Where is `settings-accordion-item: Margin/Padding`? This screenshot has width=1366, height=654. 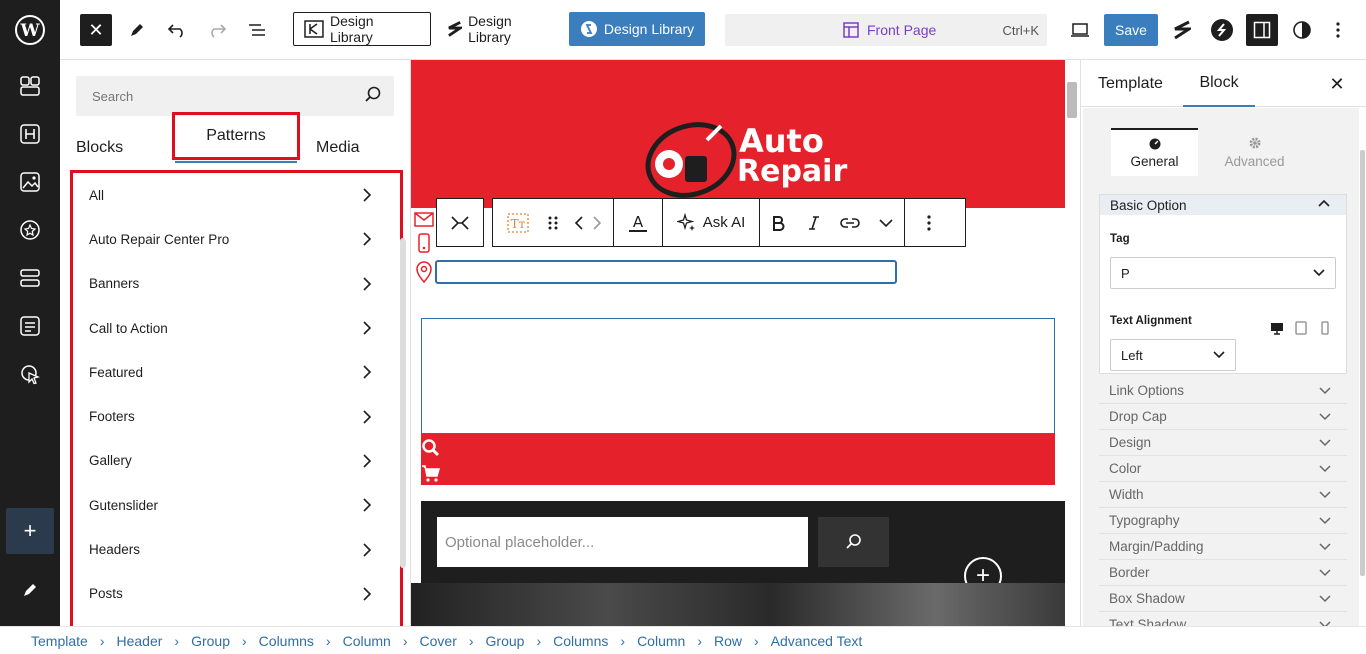
settings-accordion-item: Margin/Padding is located at coordinates (1223, 547).